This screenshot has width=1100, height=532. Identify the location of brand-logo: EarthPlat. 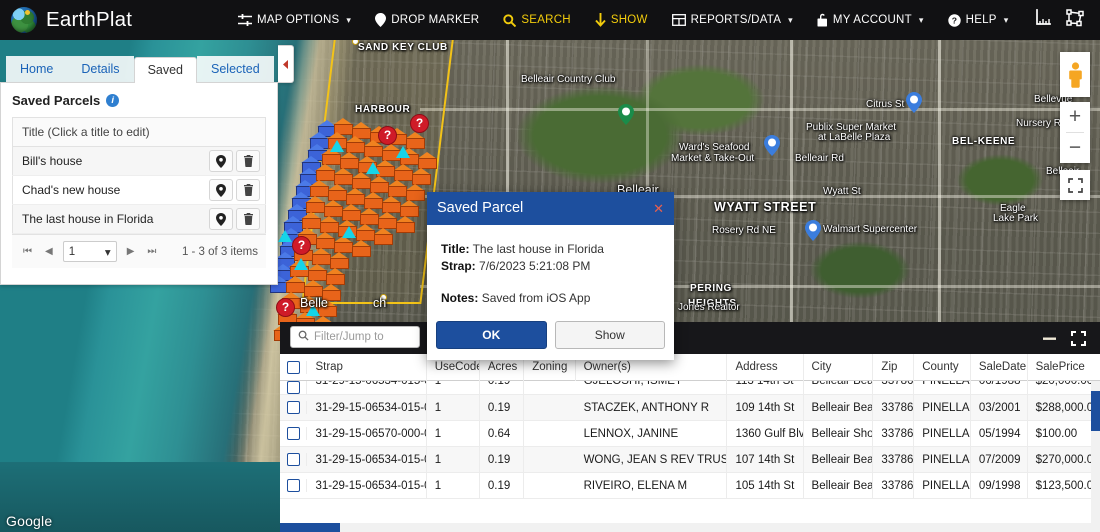
(113, 20).